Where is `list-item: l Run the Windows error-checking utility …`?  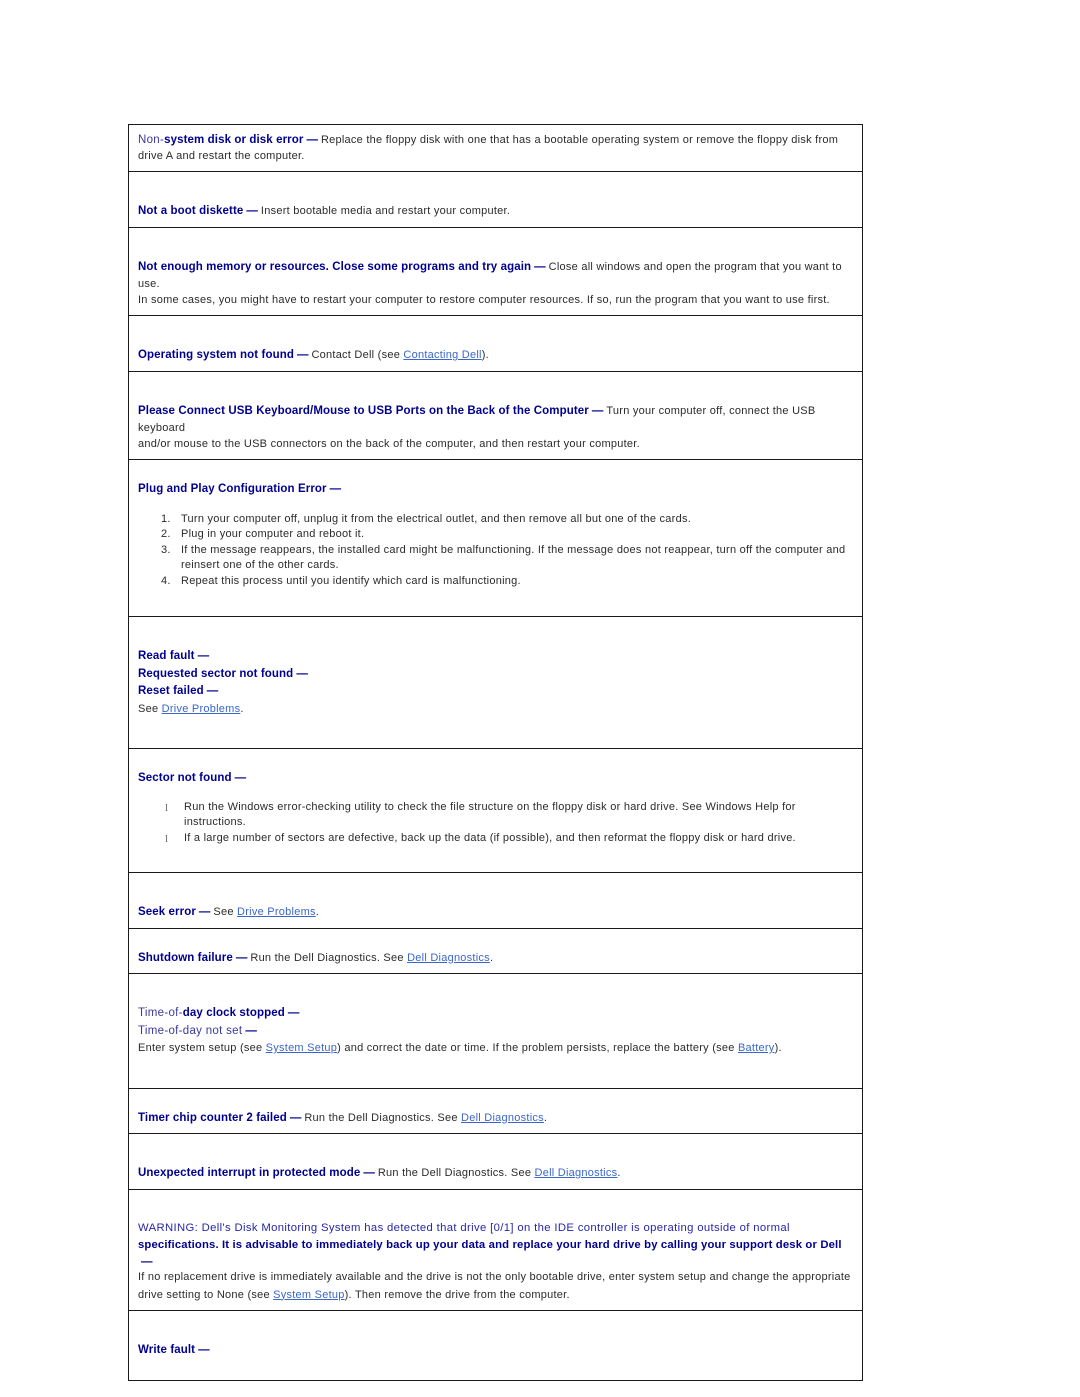
list-item: l Run the Windows error-checking utility … is located at coordinates (508, 815).